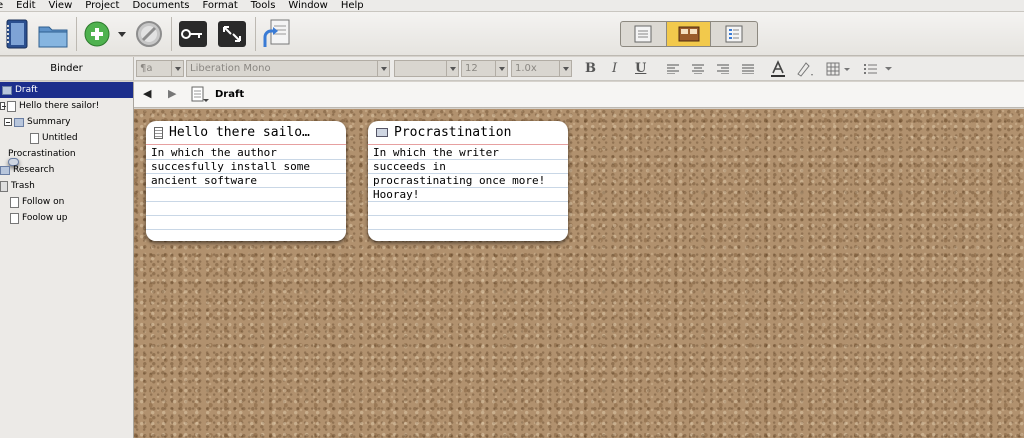  Describe the element at coordinates (698, 71) in the screenshot. I see `align-center-icon` at that location.